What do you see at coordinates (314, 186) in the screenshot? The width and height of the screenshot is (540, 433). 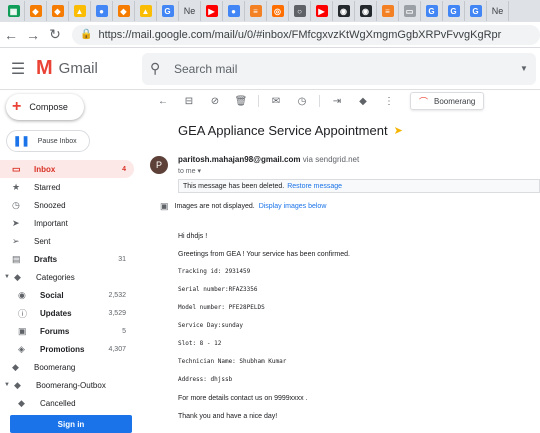 I see `restore-message-link: Restore message` at bounding box center [314, 186].